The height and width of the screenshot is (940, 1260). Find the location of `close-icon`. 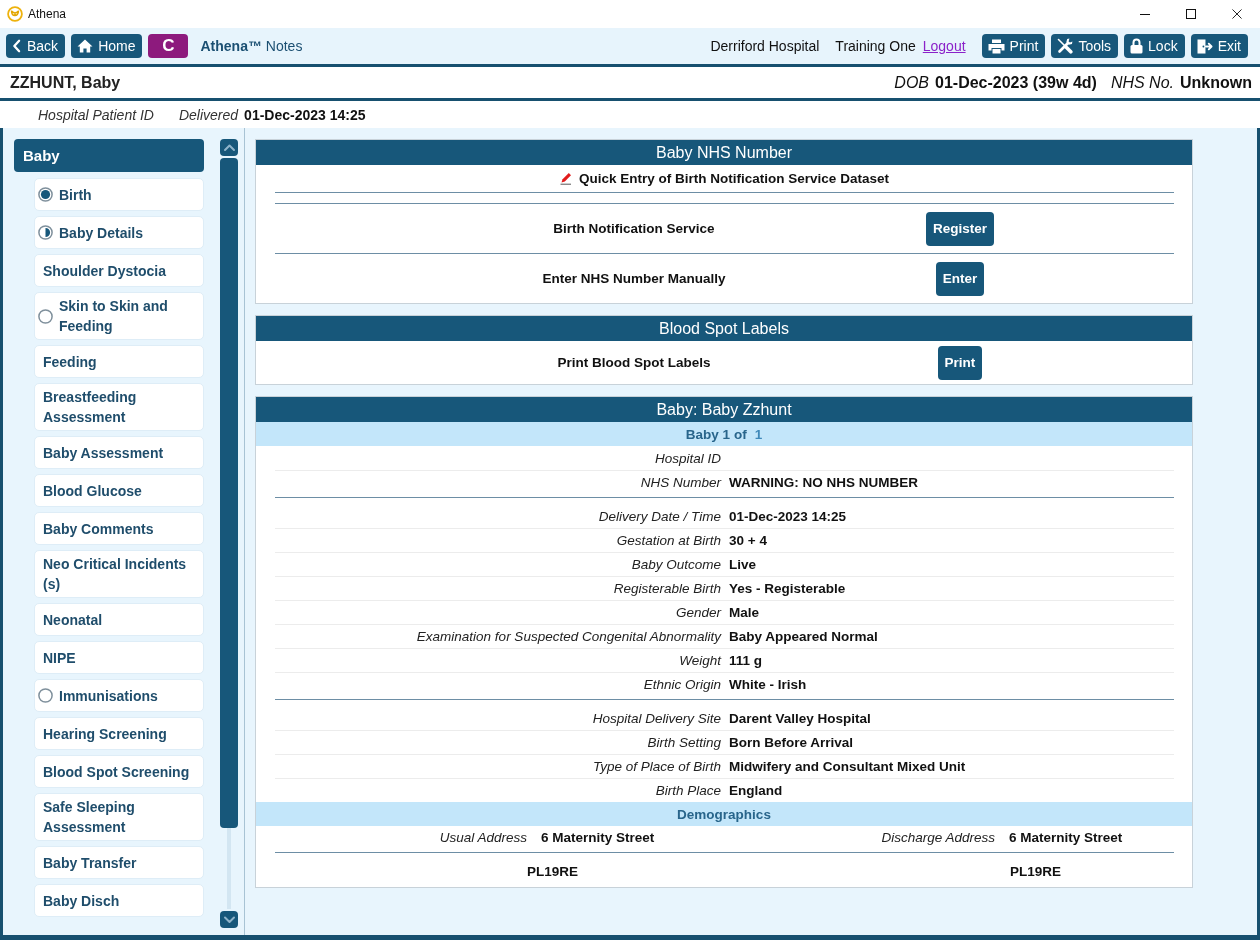

close-icon is located at coordinates (1237, 14).